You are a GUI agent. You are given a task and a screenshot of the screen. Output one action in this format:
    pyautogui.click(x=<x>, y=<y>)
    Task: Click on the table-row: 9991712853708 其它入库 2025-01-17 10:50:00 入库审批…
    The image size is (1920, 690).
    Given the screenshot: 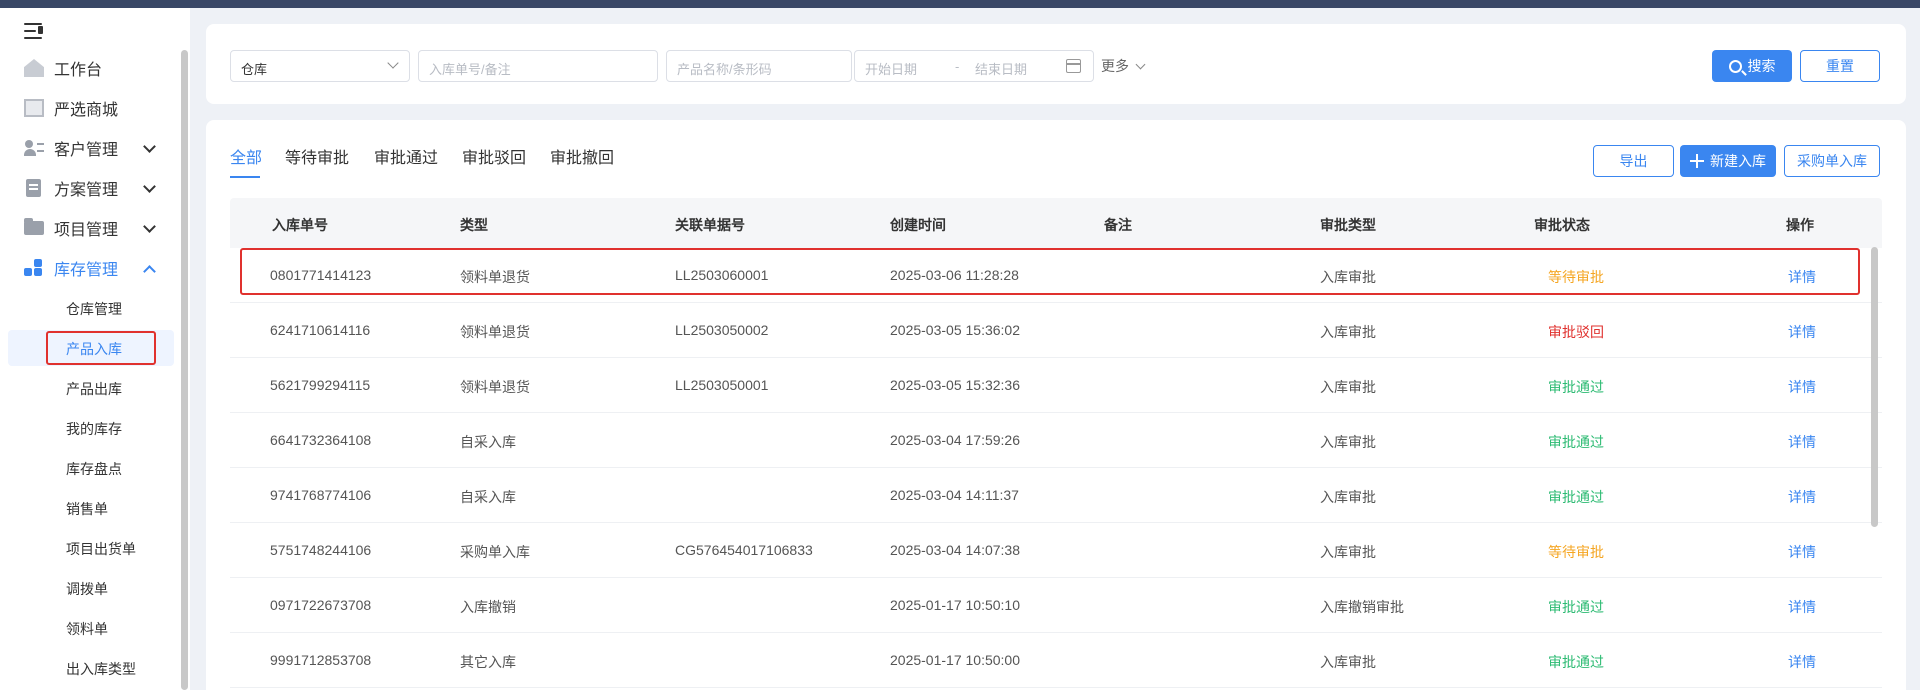 What is the action you would take?
    pyautogui.click(x=1056, y=660)
    